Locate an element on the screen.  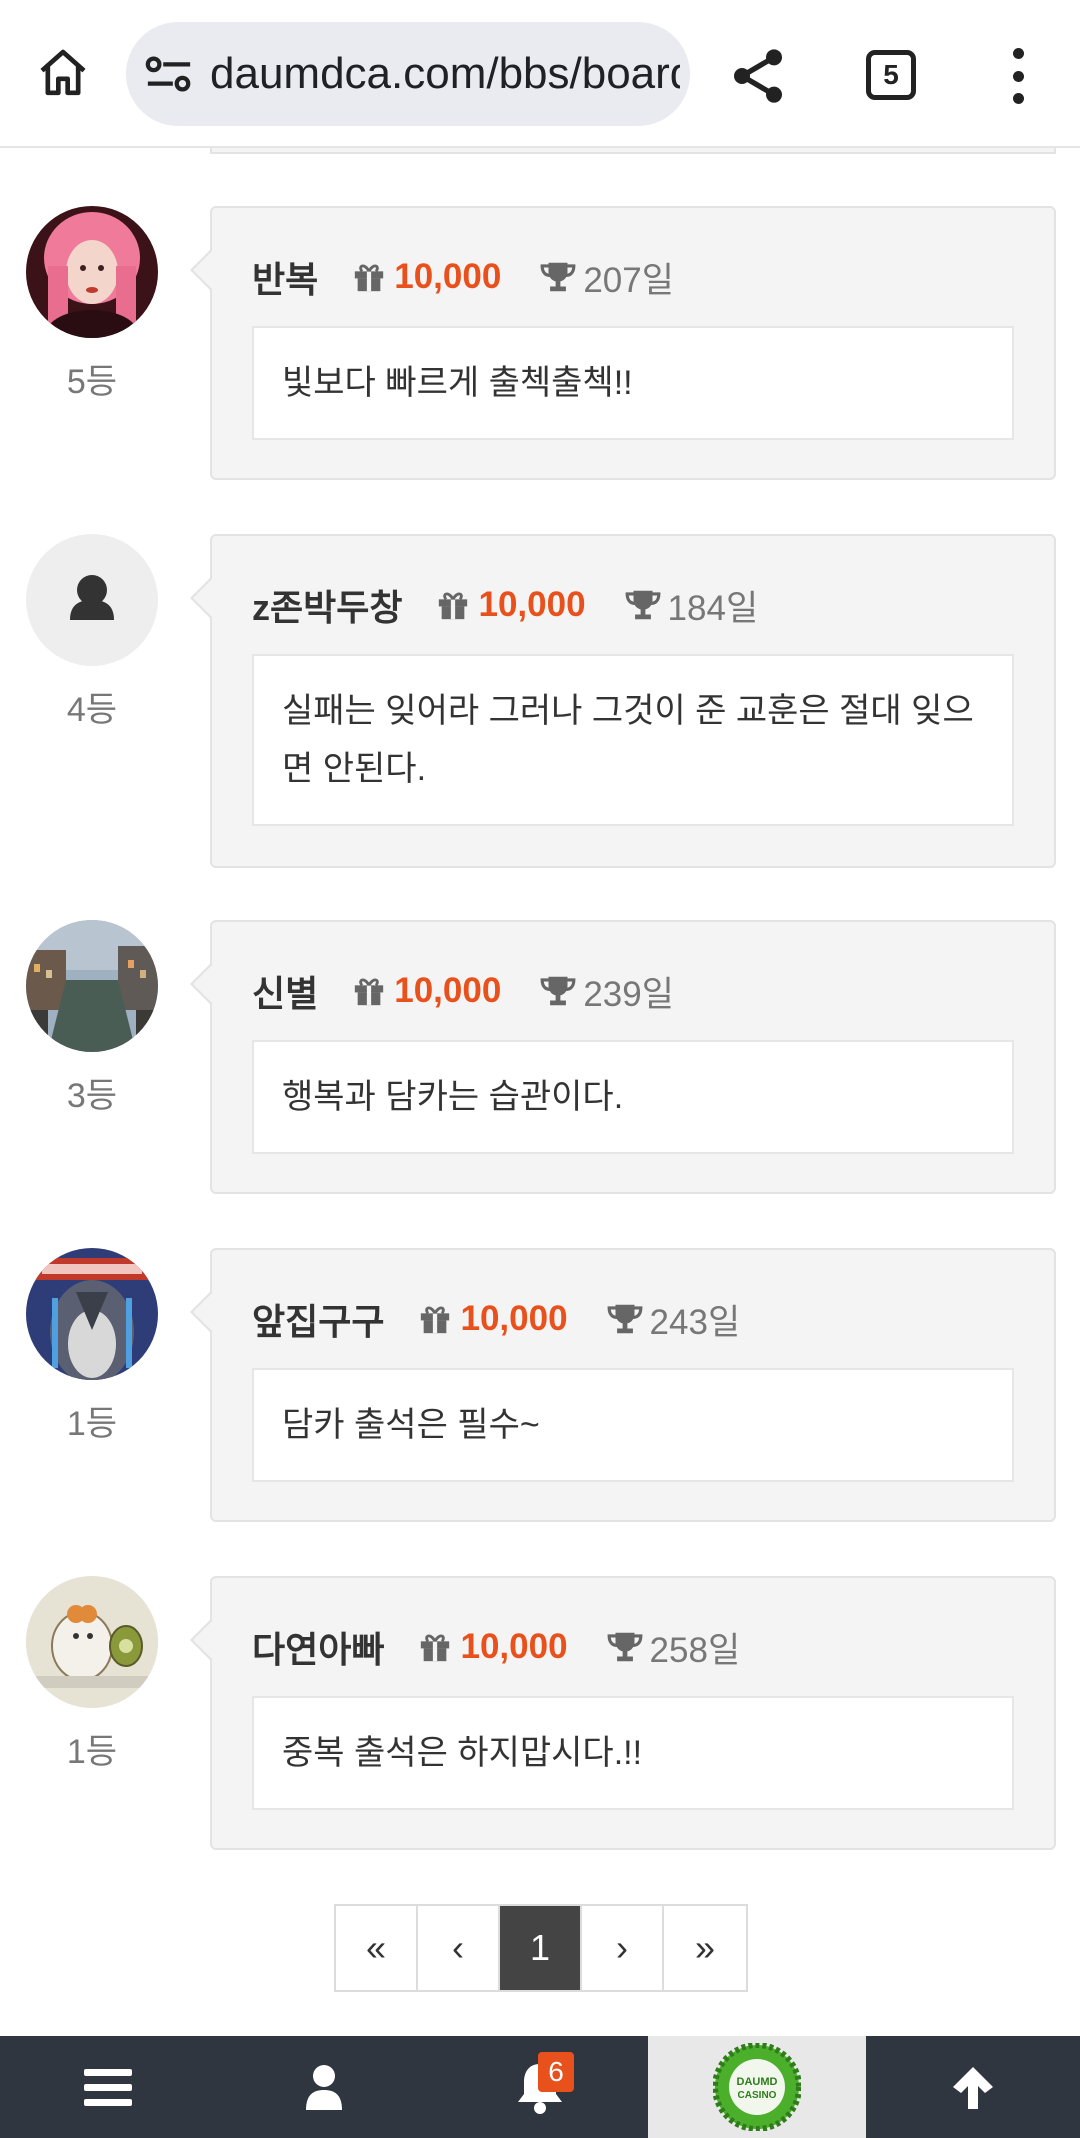
rank-label: 4등 is located at coordinates (92, 710).